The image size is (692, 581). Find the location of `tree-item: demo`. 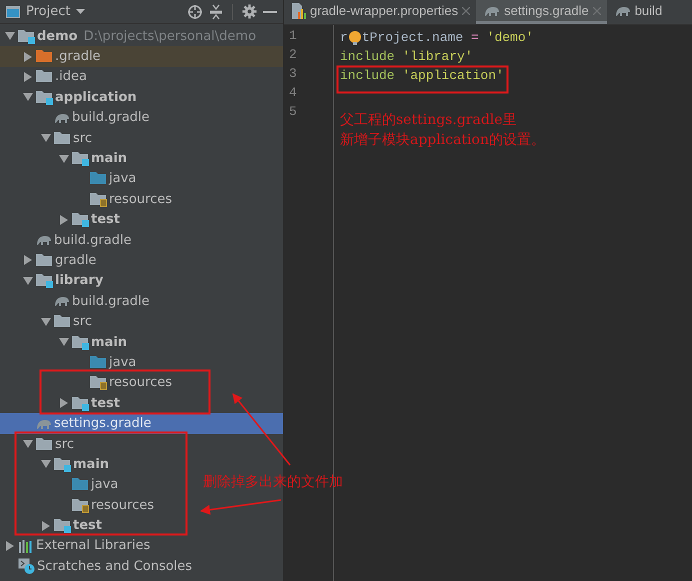

tree-item: demo is located at coordinates (57, 36).